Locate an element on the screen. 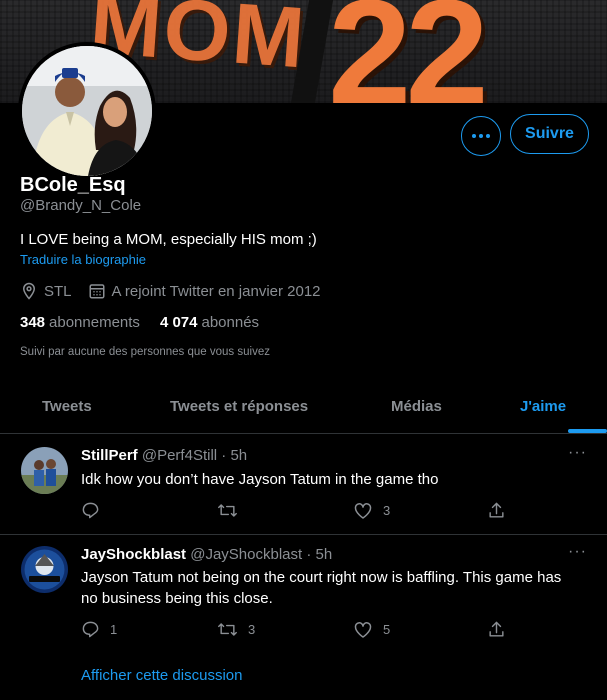  like-count: 5 is located at coordinates (387, 629).